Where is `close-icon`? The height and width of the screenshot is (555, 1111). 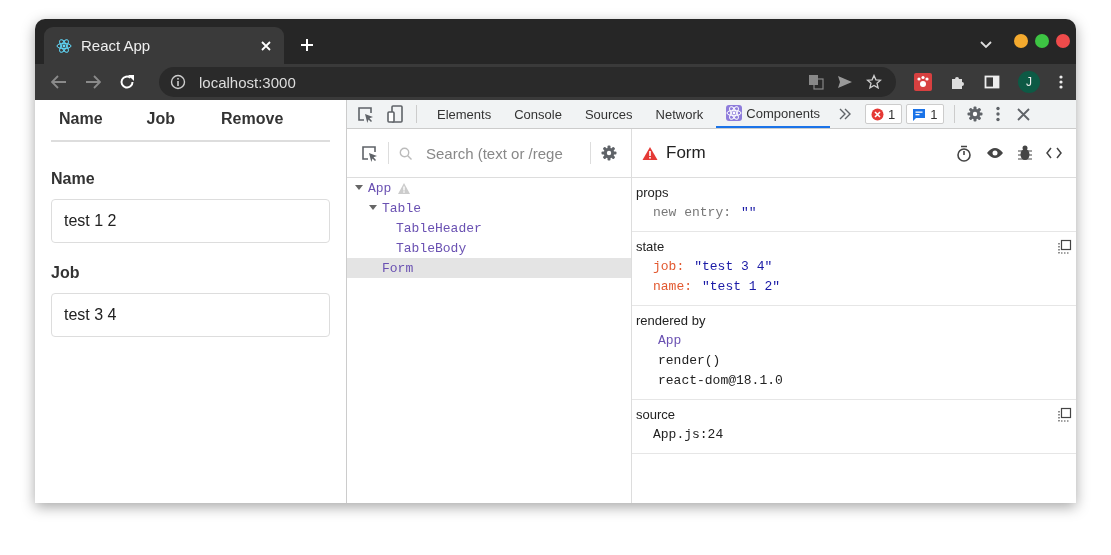 close-icon is located at coordinates (1024, 114).